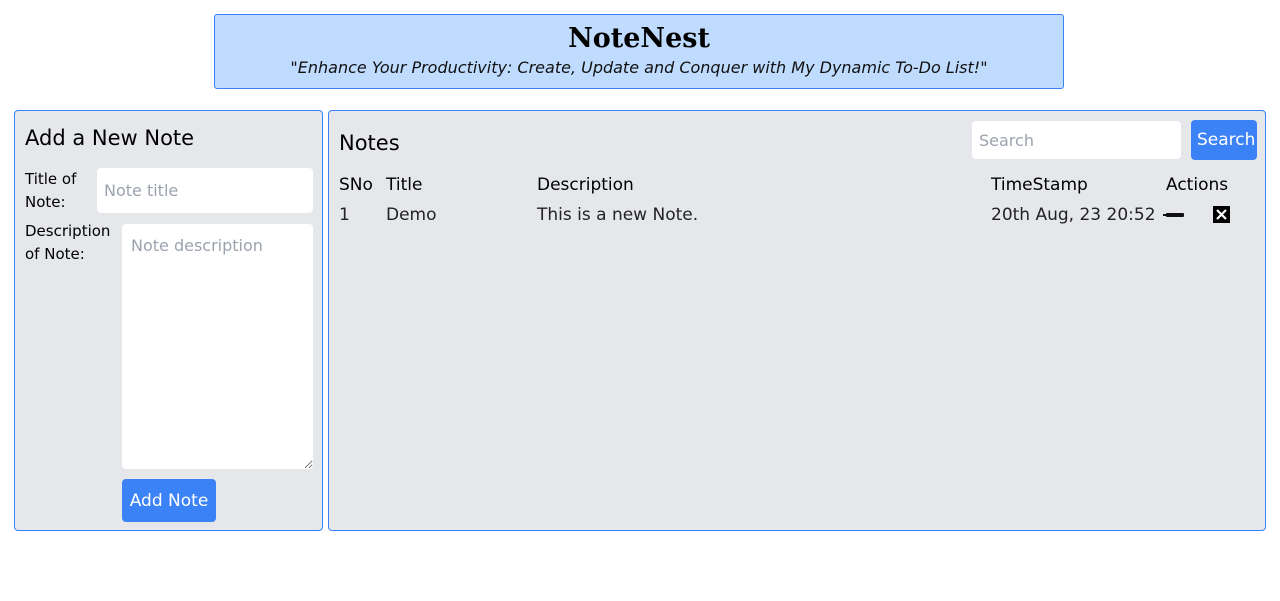 This screenshot has height=601, width=1280. I want to click on row-title: Demo, so click(411, 215).